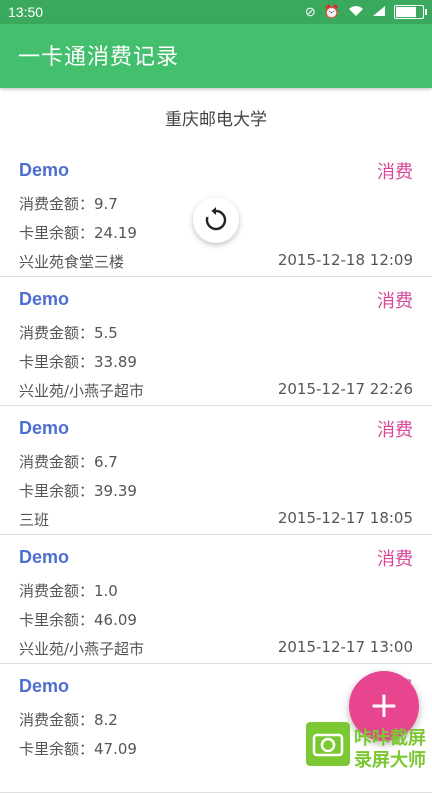  I want to click on status-time: 13:50, so click(26, 12).